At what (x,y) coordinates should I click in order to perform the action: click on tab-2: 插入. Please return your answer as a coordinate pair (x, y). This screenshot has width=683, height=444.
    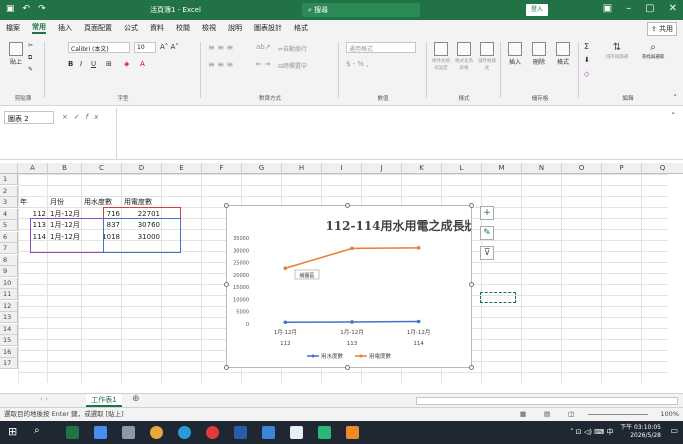
    Looking at the image, I should click on (65, 28).